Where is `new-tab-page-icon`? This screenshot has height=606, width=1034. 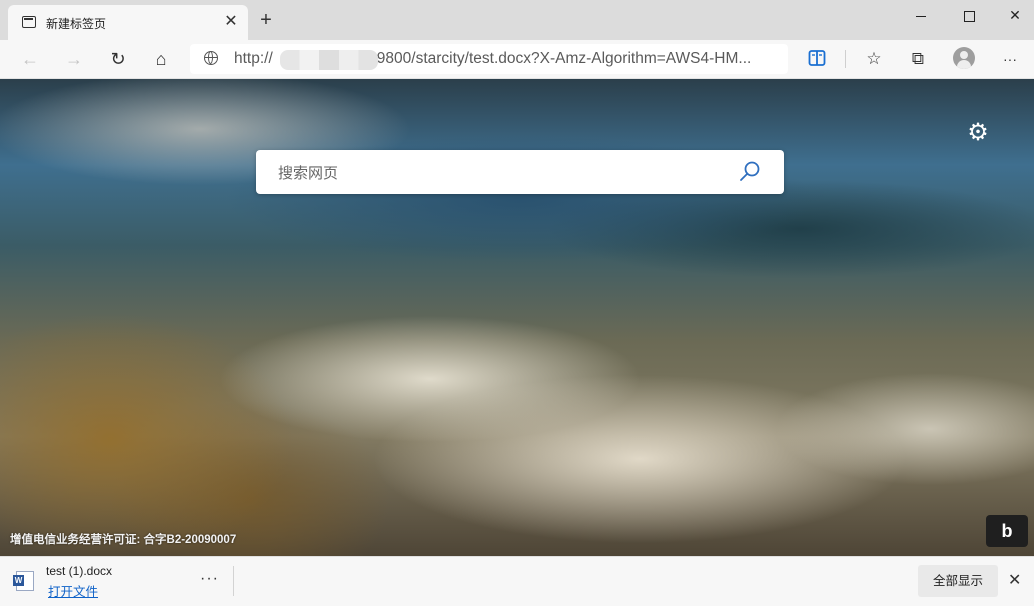
new-tab-page-icon is located at coordinates (29, 22).